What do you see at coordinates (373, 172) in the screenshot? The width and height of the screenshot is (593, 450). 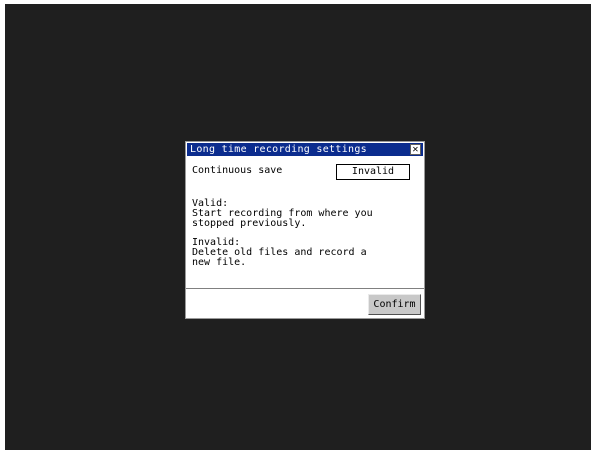 I see `continuous-save-value-button: Invalid` at bounding box center [373, 172].